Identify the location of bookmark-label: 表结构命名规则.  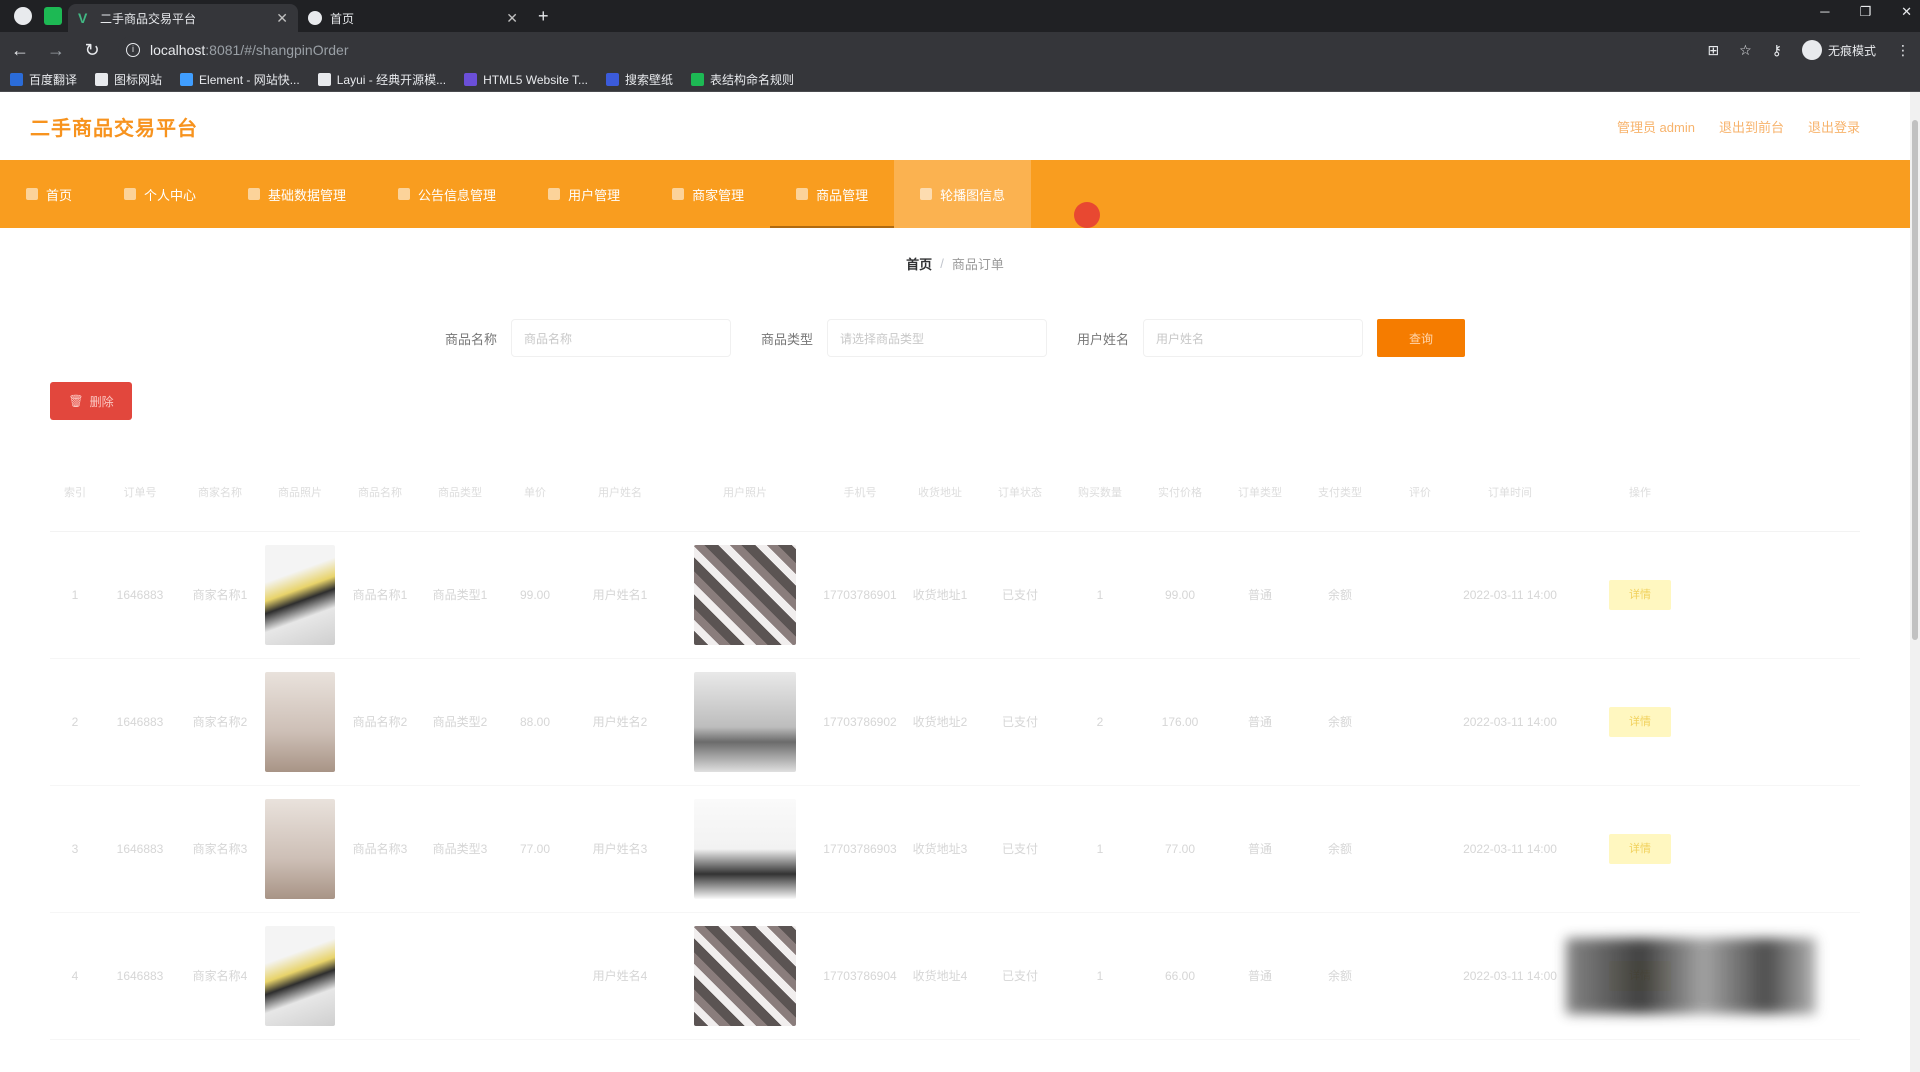
(752, 80).